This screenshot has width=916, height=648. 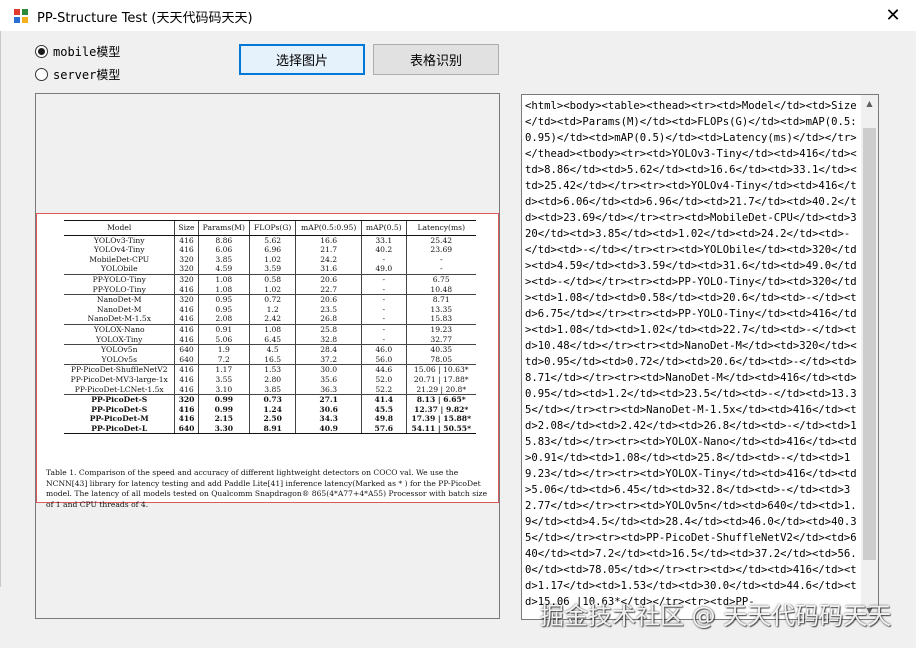 What do you see at coordinates (440, 349) in the screenshot?
I see `table-cell: 40.35` at bounding box center [440, 349].